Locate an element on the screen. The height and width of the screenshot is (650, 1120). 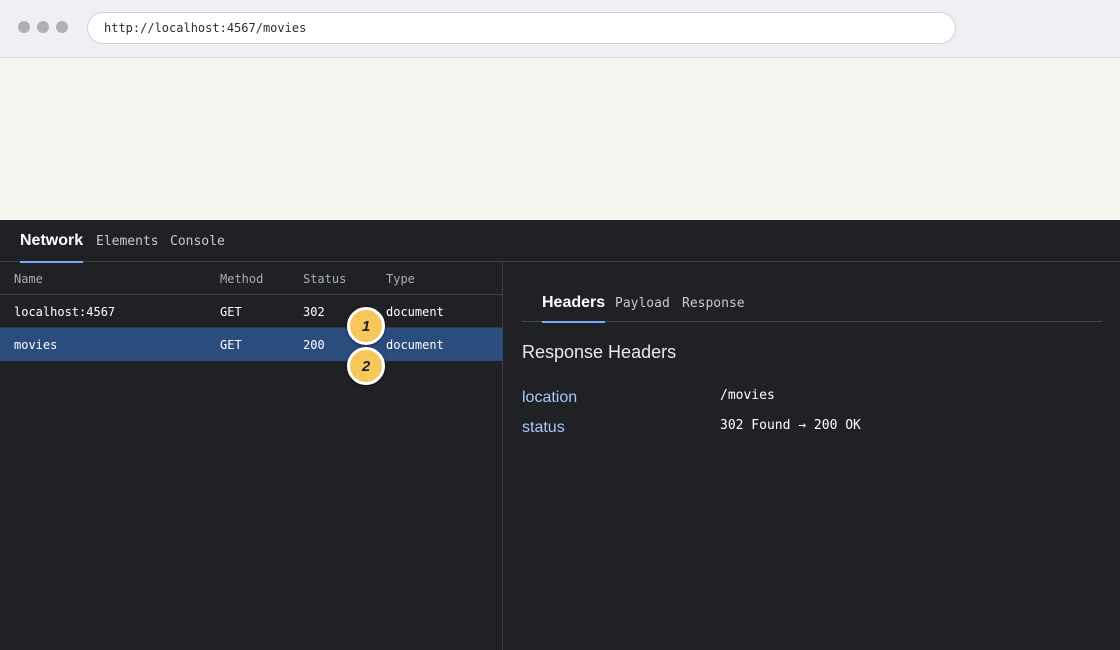
response-headers-title: Response Headers is located at coordinates (599, 352).